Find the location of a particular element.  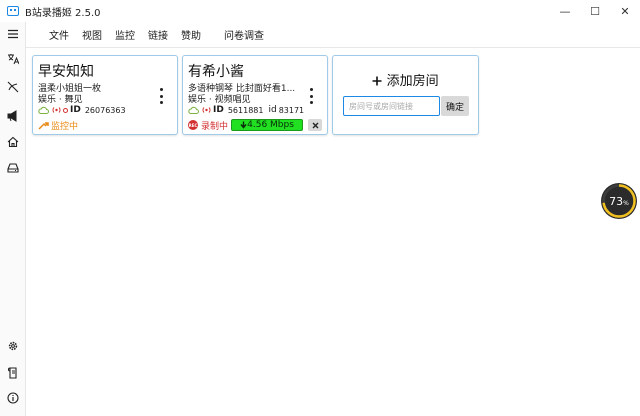

close-icon is located at coordinates (315, 125).